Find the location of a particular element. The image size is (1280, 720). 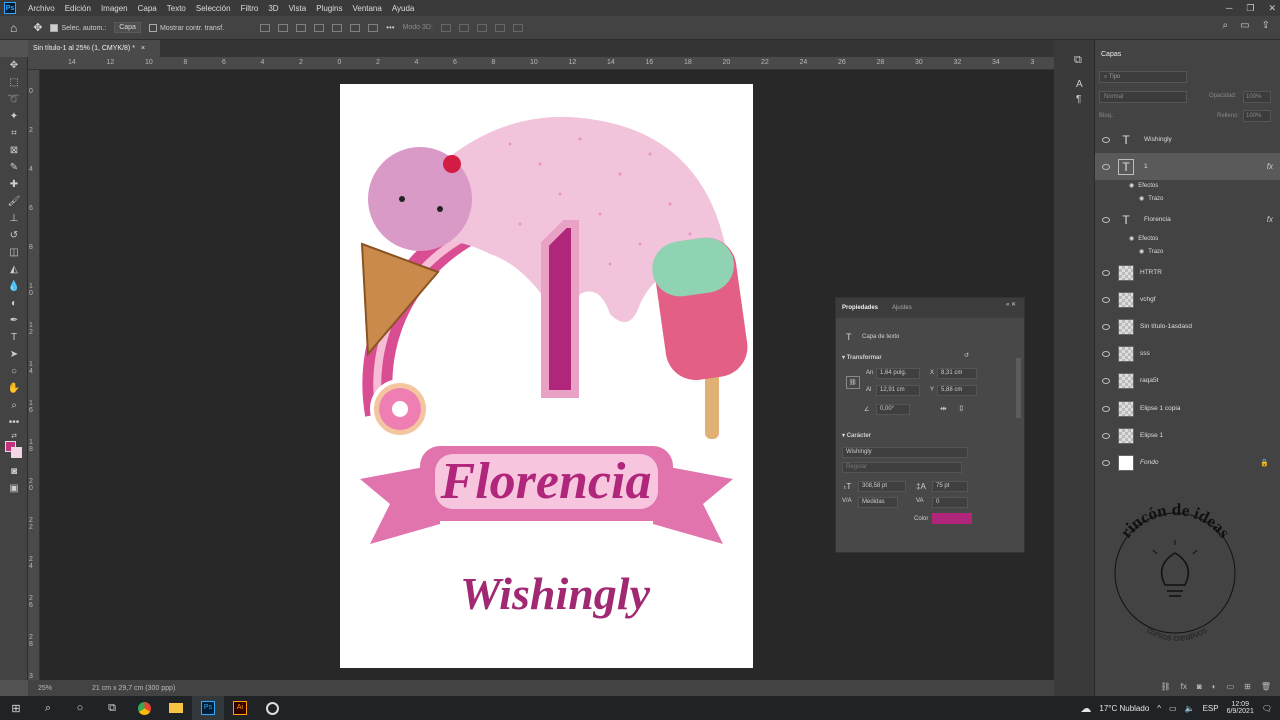

layer-row-florencia: T Florencia fx is located at coordinates (1187, 219).